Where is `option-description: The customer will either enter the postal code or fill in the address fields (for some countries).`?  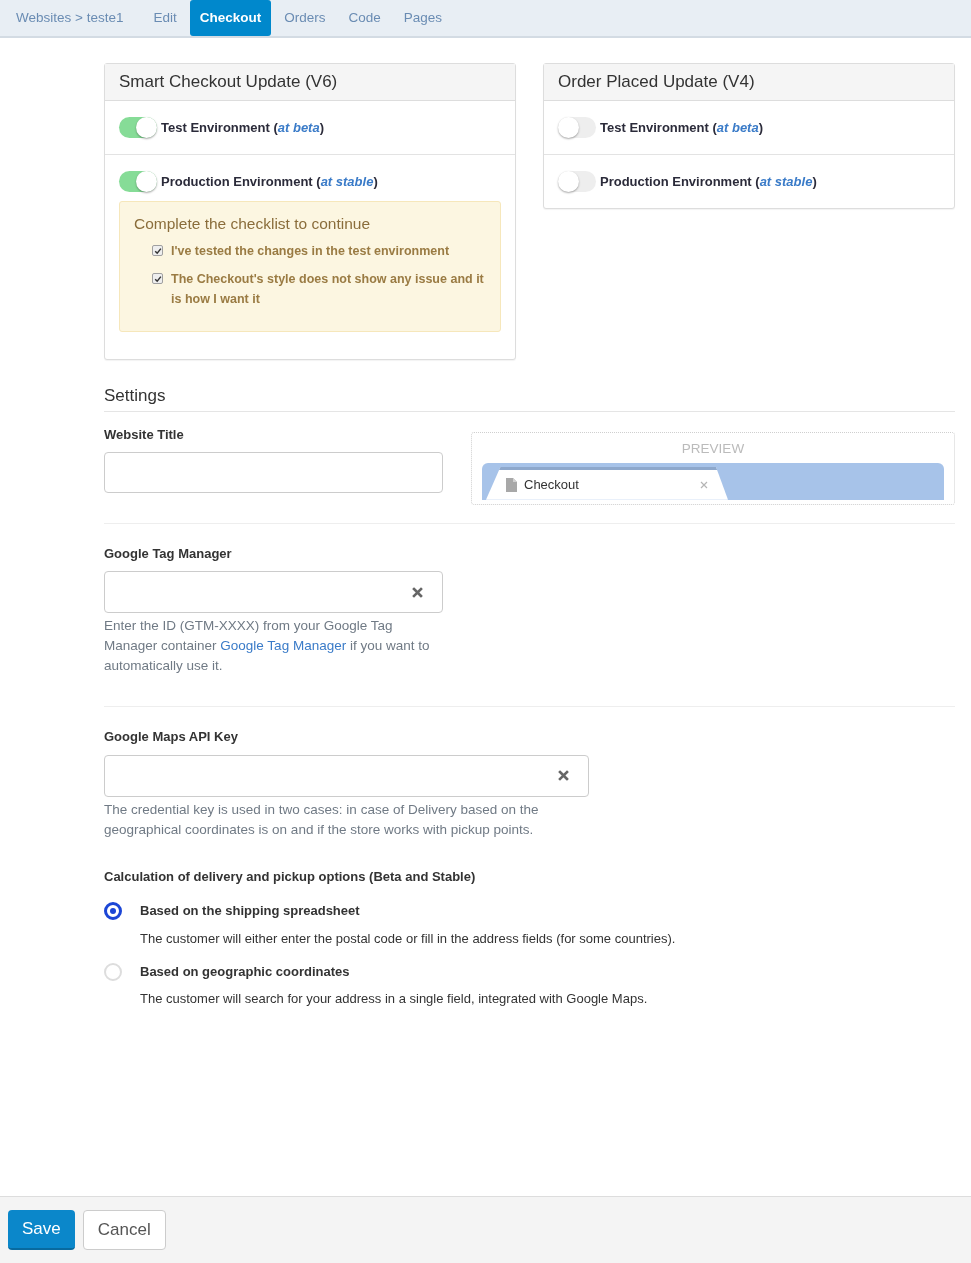
option-description: The customer will either enter the postal code or fill in the address fields (for some countries). is located at coordinates (408, 938).